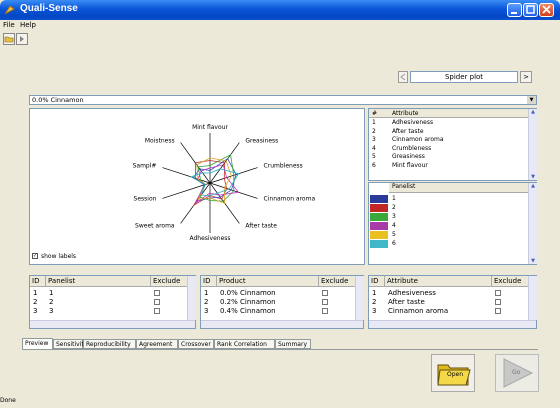 Image resolution: width=560 pixels, height=408 pixels. I want to click on panelist-list-item: 1, so click(394, 198).